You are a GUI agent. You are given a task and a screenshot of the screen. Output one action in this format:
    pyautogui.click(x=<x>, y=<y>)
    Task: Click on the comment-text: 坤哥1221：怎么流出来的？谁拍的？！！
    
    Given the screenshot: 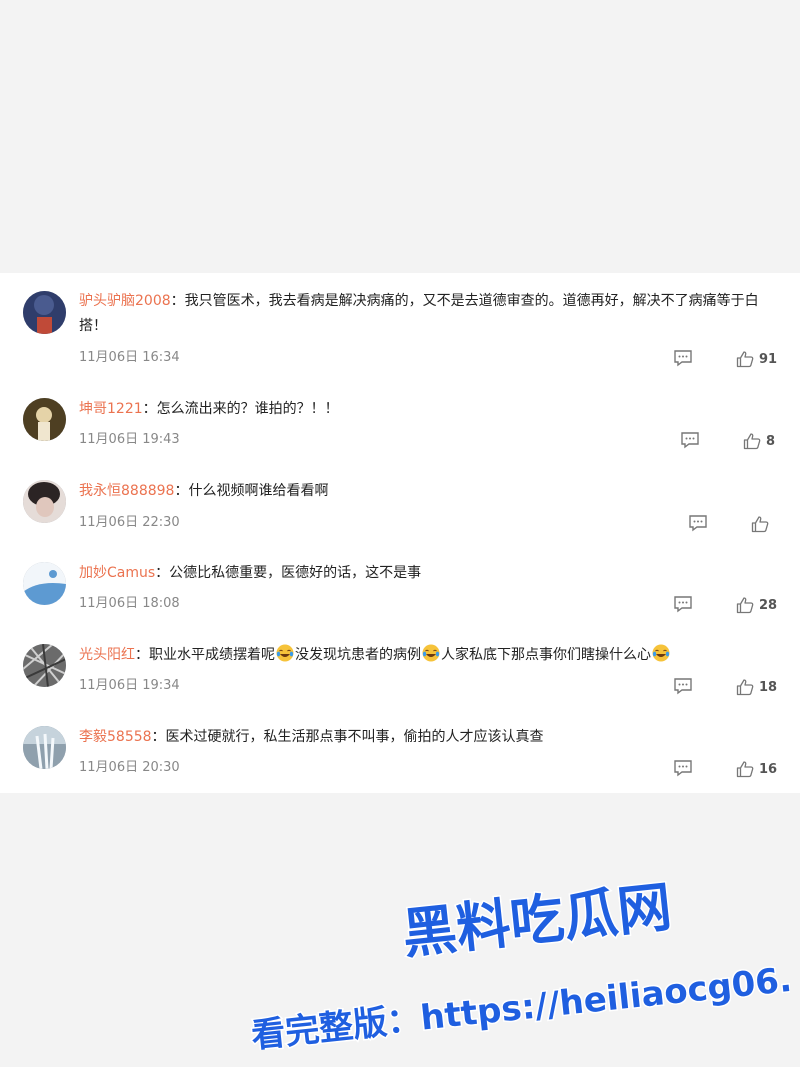 What is the action you would take?
    pyautogui.click(x=209, y=409)
    